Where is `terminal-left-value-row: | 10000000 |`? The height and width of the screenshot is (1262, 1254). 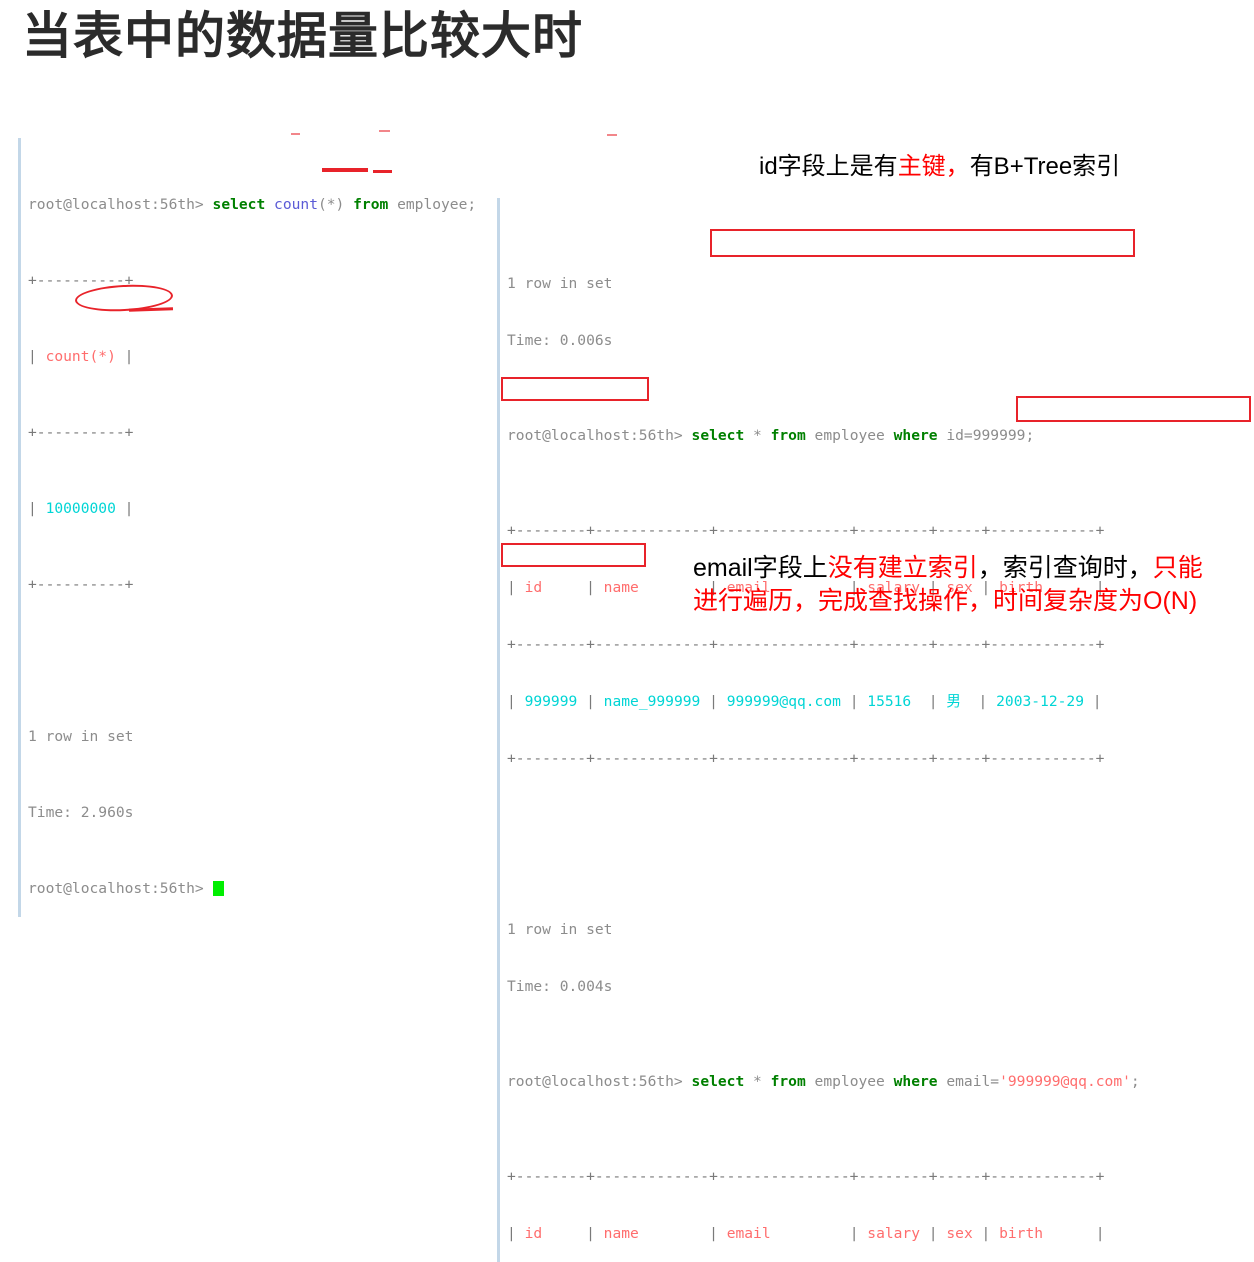 terminal-left-value-row: | 10000000 | is located at coordinates (81, 508).